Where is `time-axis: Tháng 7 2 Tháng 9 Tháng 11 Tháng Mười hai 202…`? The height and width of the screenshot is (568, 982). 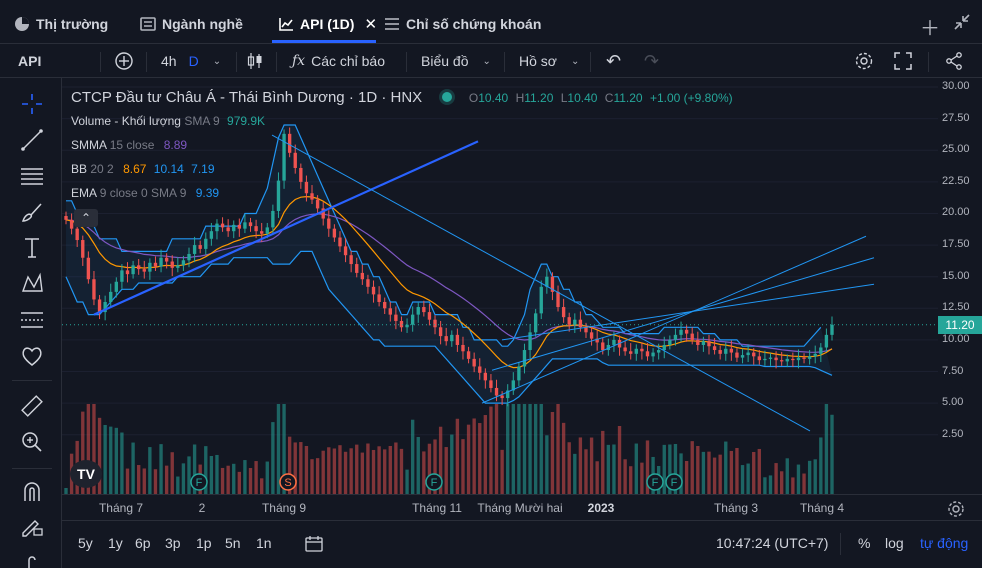 time-axis: Tháng 7 2 Tháng 9 Tháng 11 Tháng Mười hai 202… is located at coordinates (522, 507).